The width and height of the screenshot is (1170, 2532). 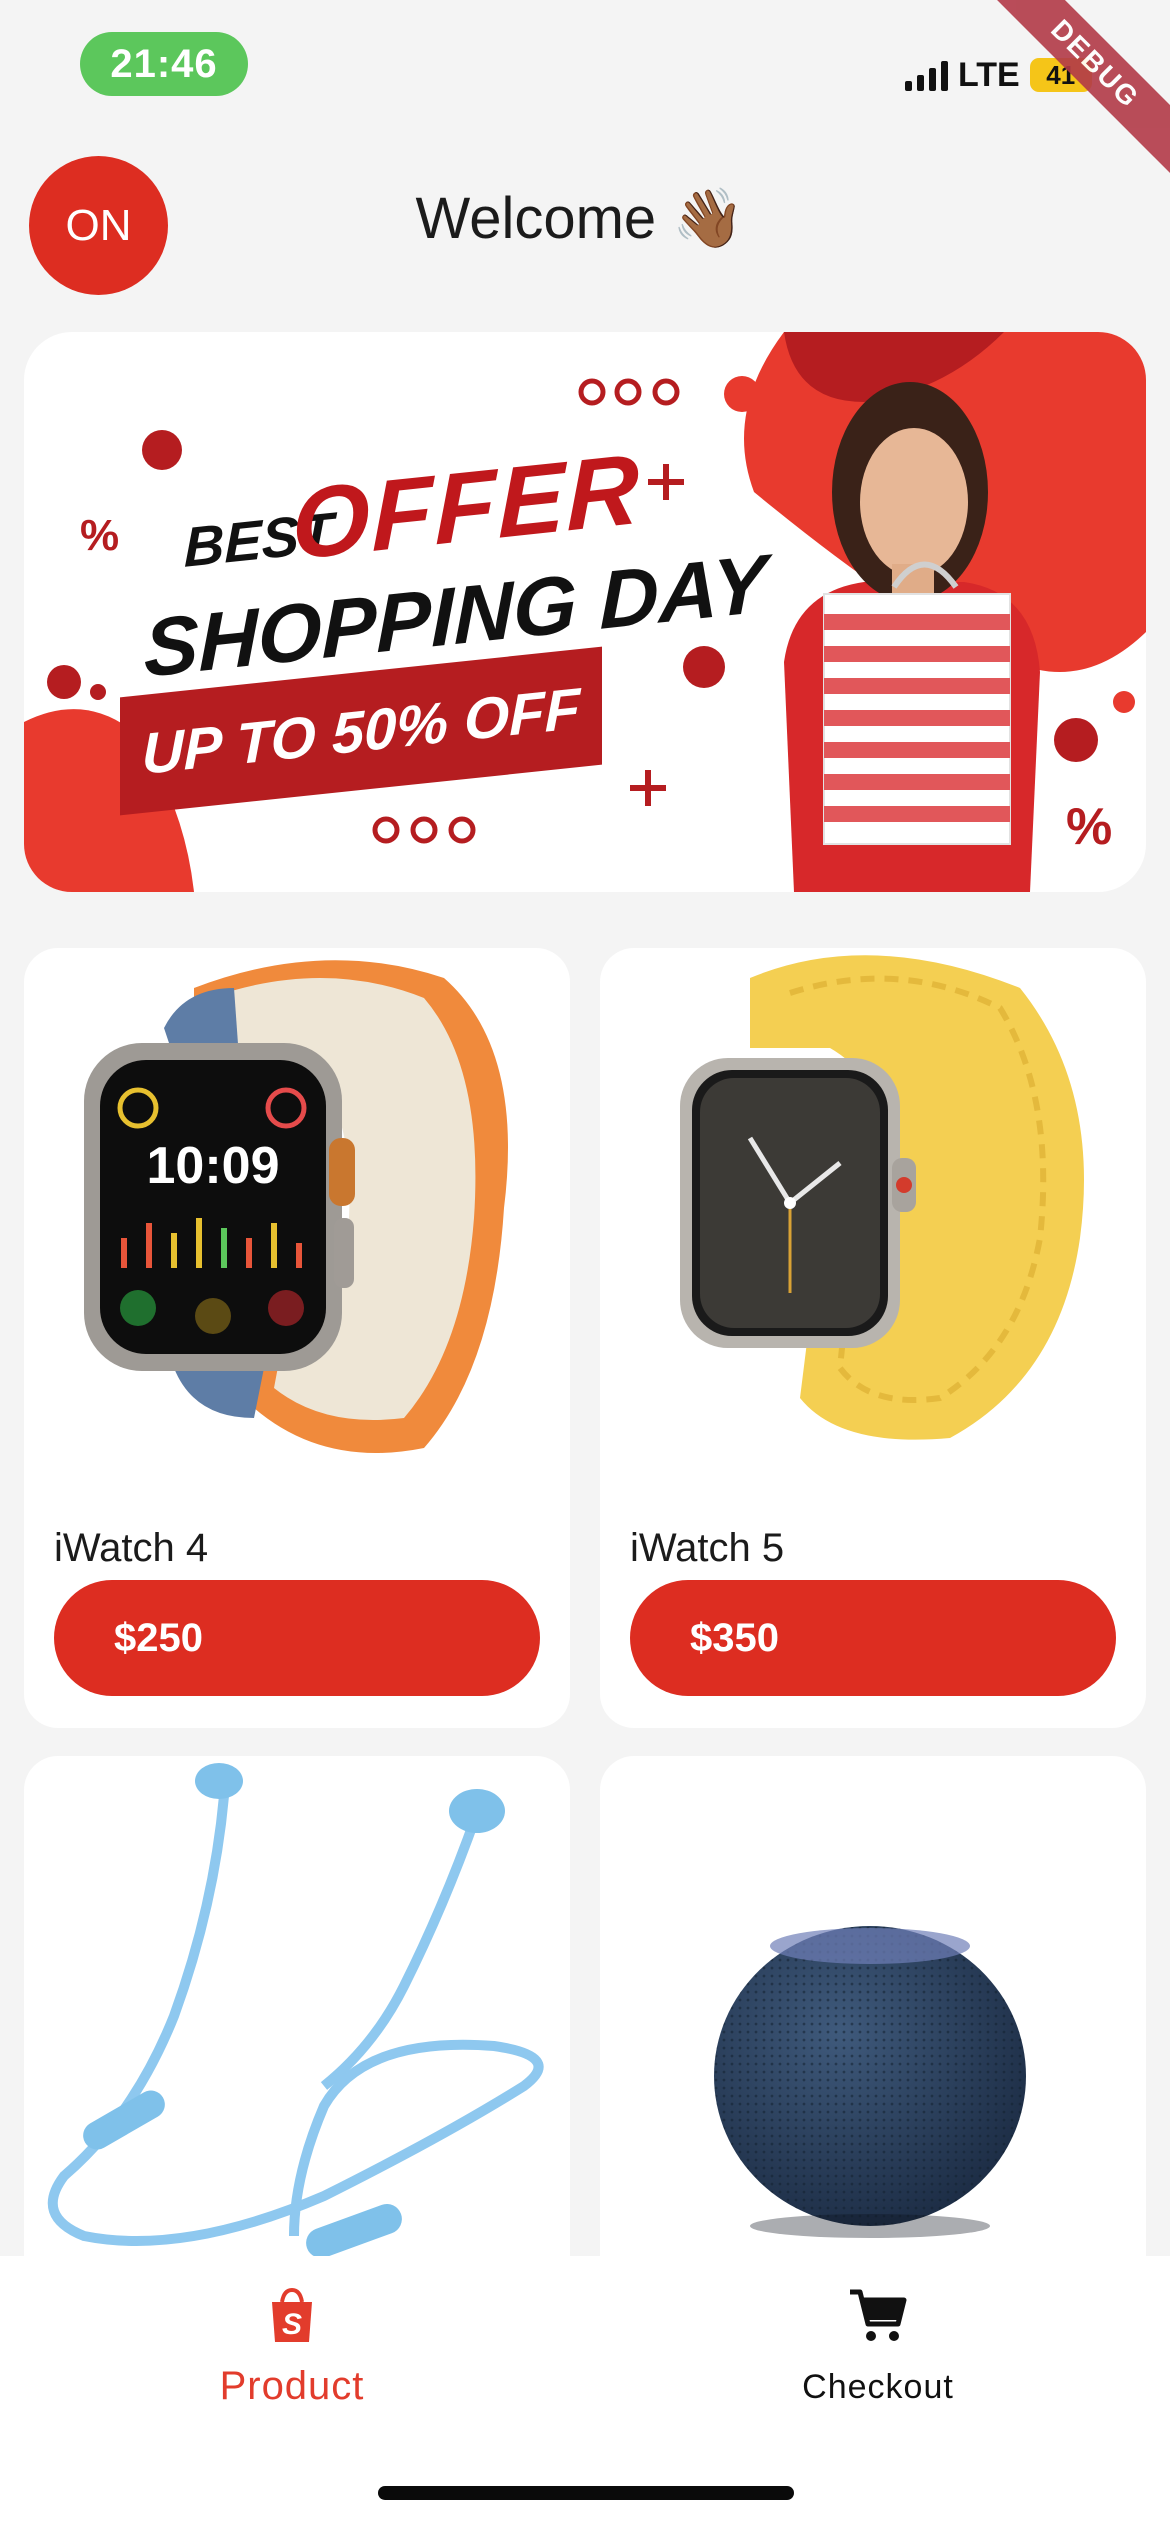 I want to click on shopping-bag-icon: S, so click(x=292, y=2314).